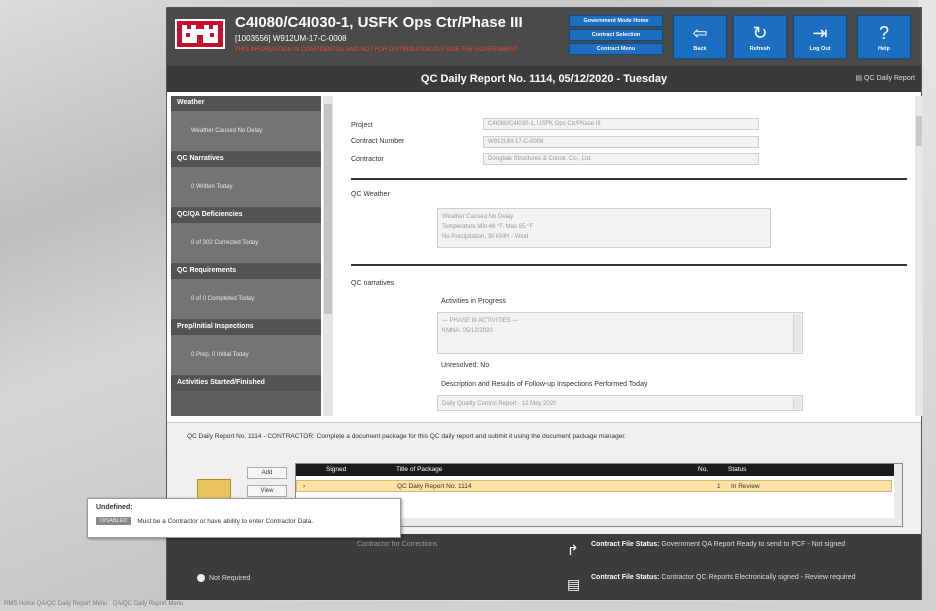 Image resolution: width=936 pixels, height=611 pixels. Describe the element at coordinates (328, 209) in the screenshot. I see `sidebar-scroll-thumb` at that location.